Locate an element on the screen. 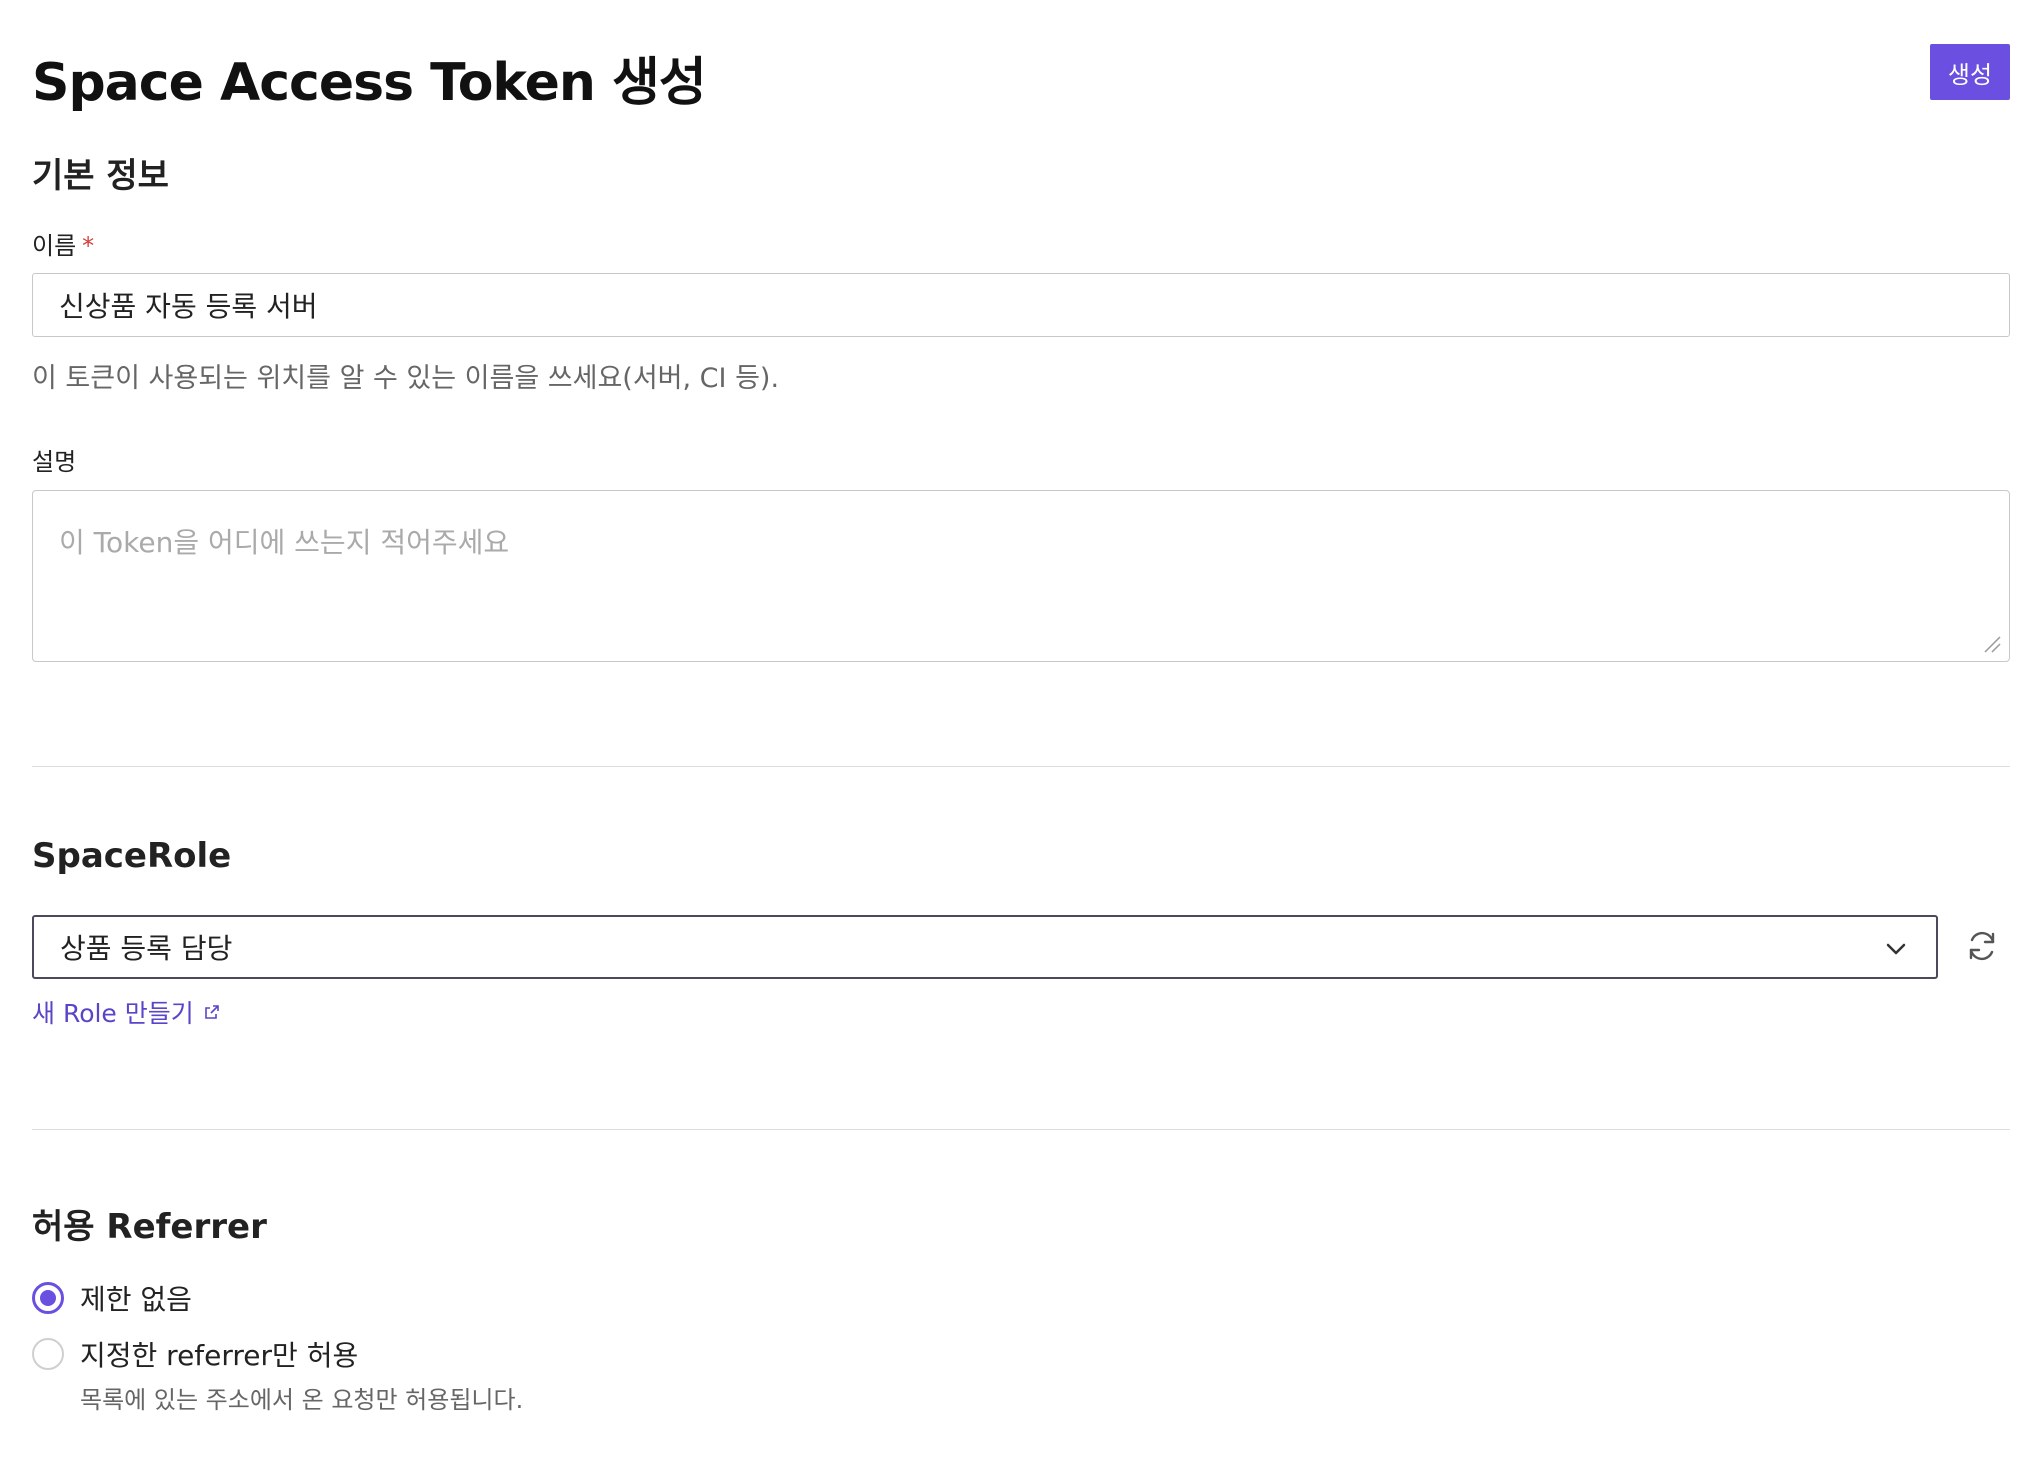 This screenshot has height=1474, width=2032. description-placeholder: 이 Token을 어디에 쓰는지 적어주세요 is located at coordinates (284, 542).